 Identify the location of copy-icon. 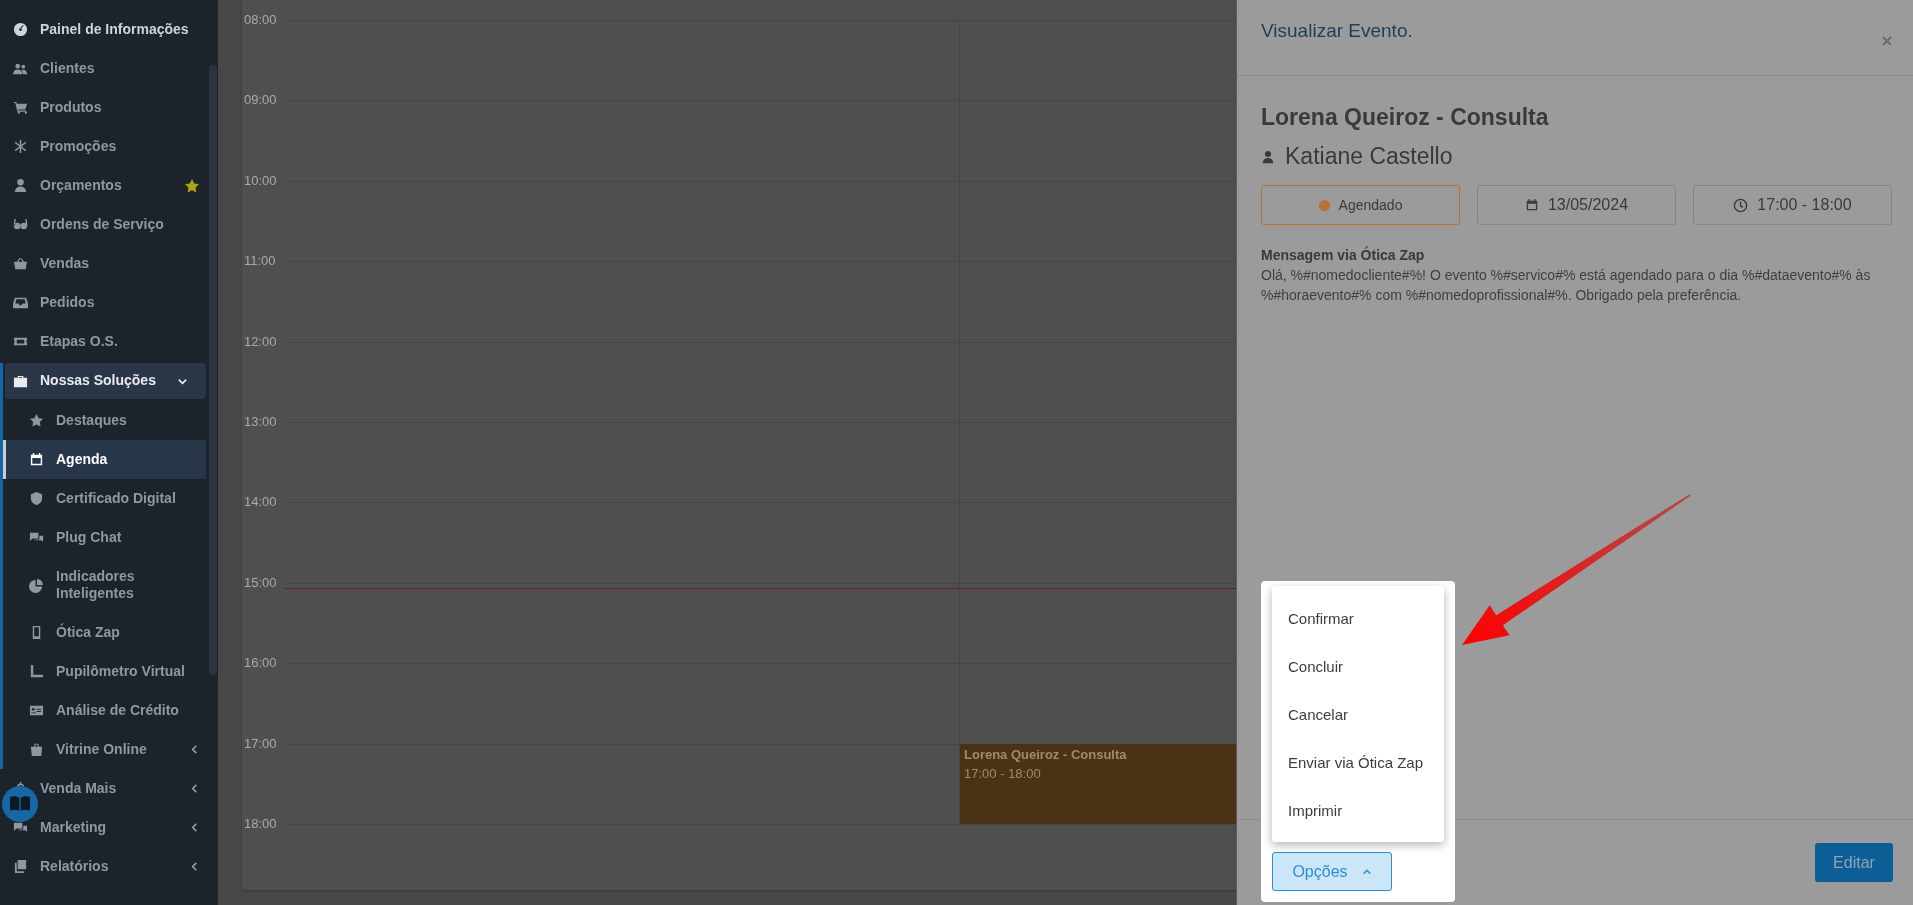
(20, 866).